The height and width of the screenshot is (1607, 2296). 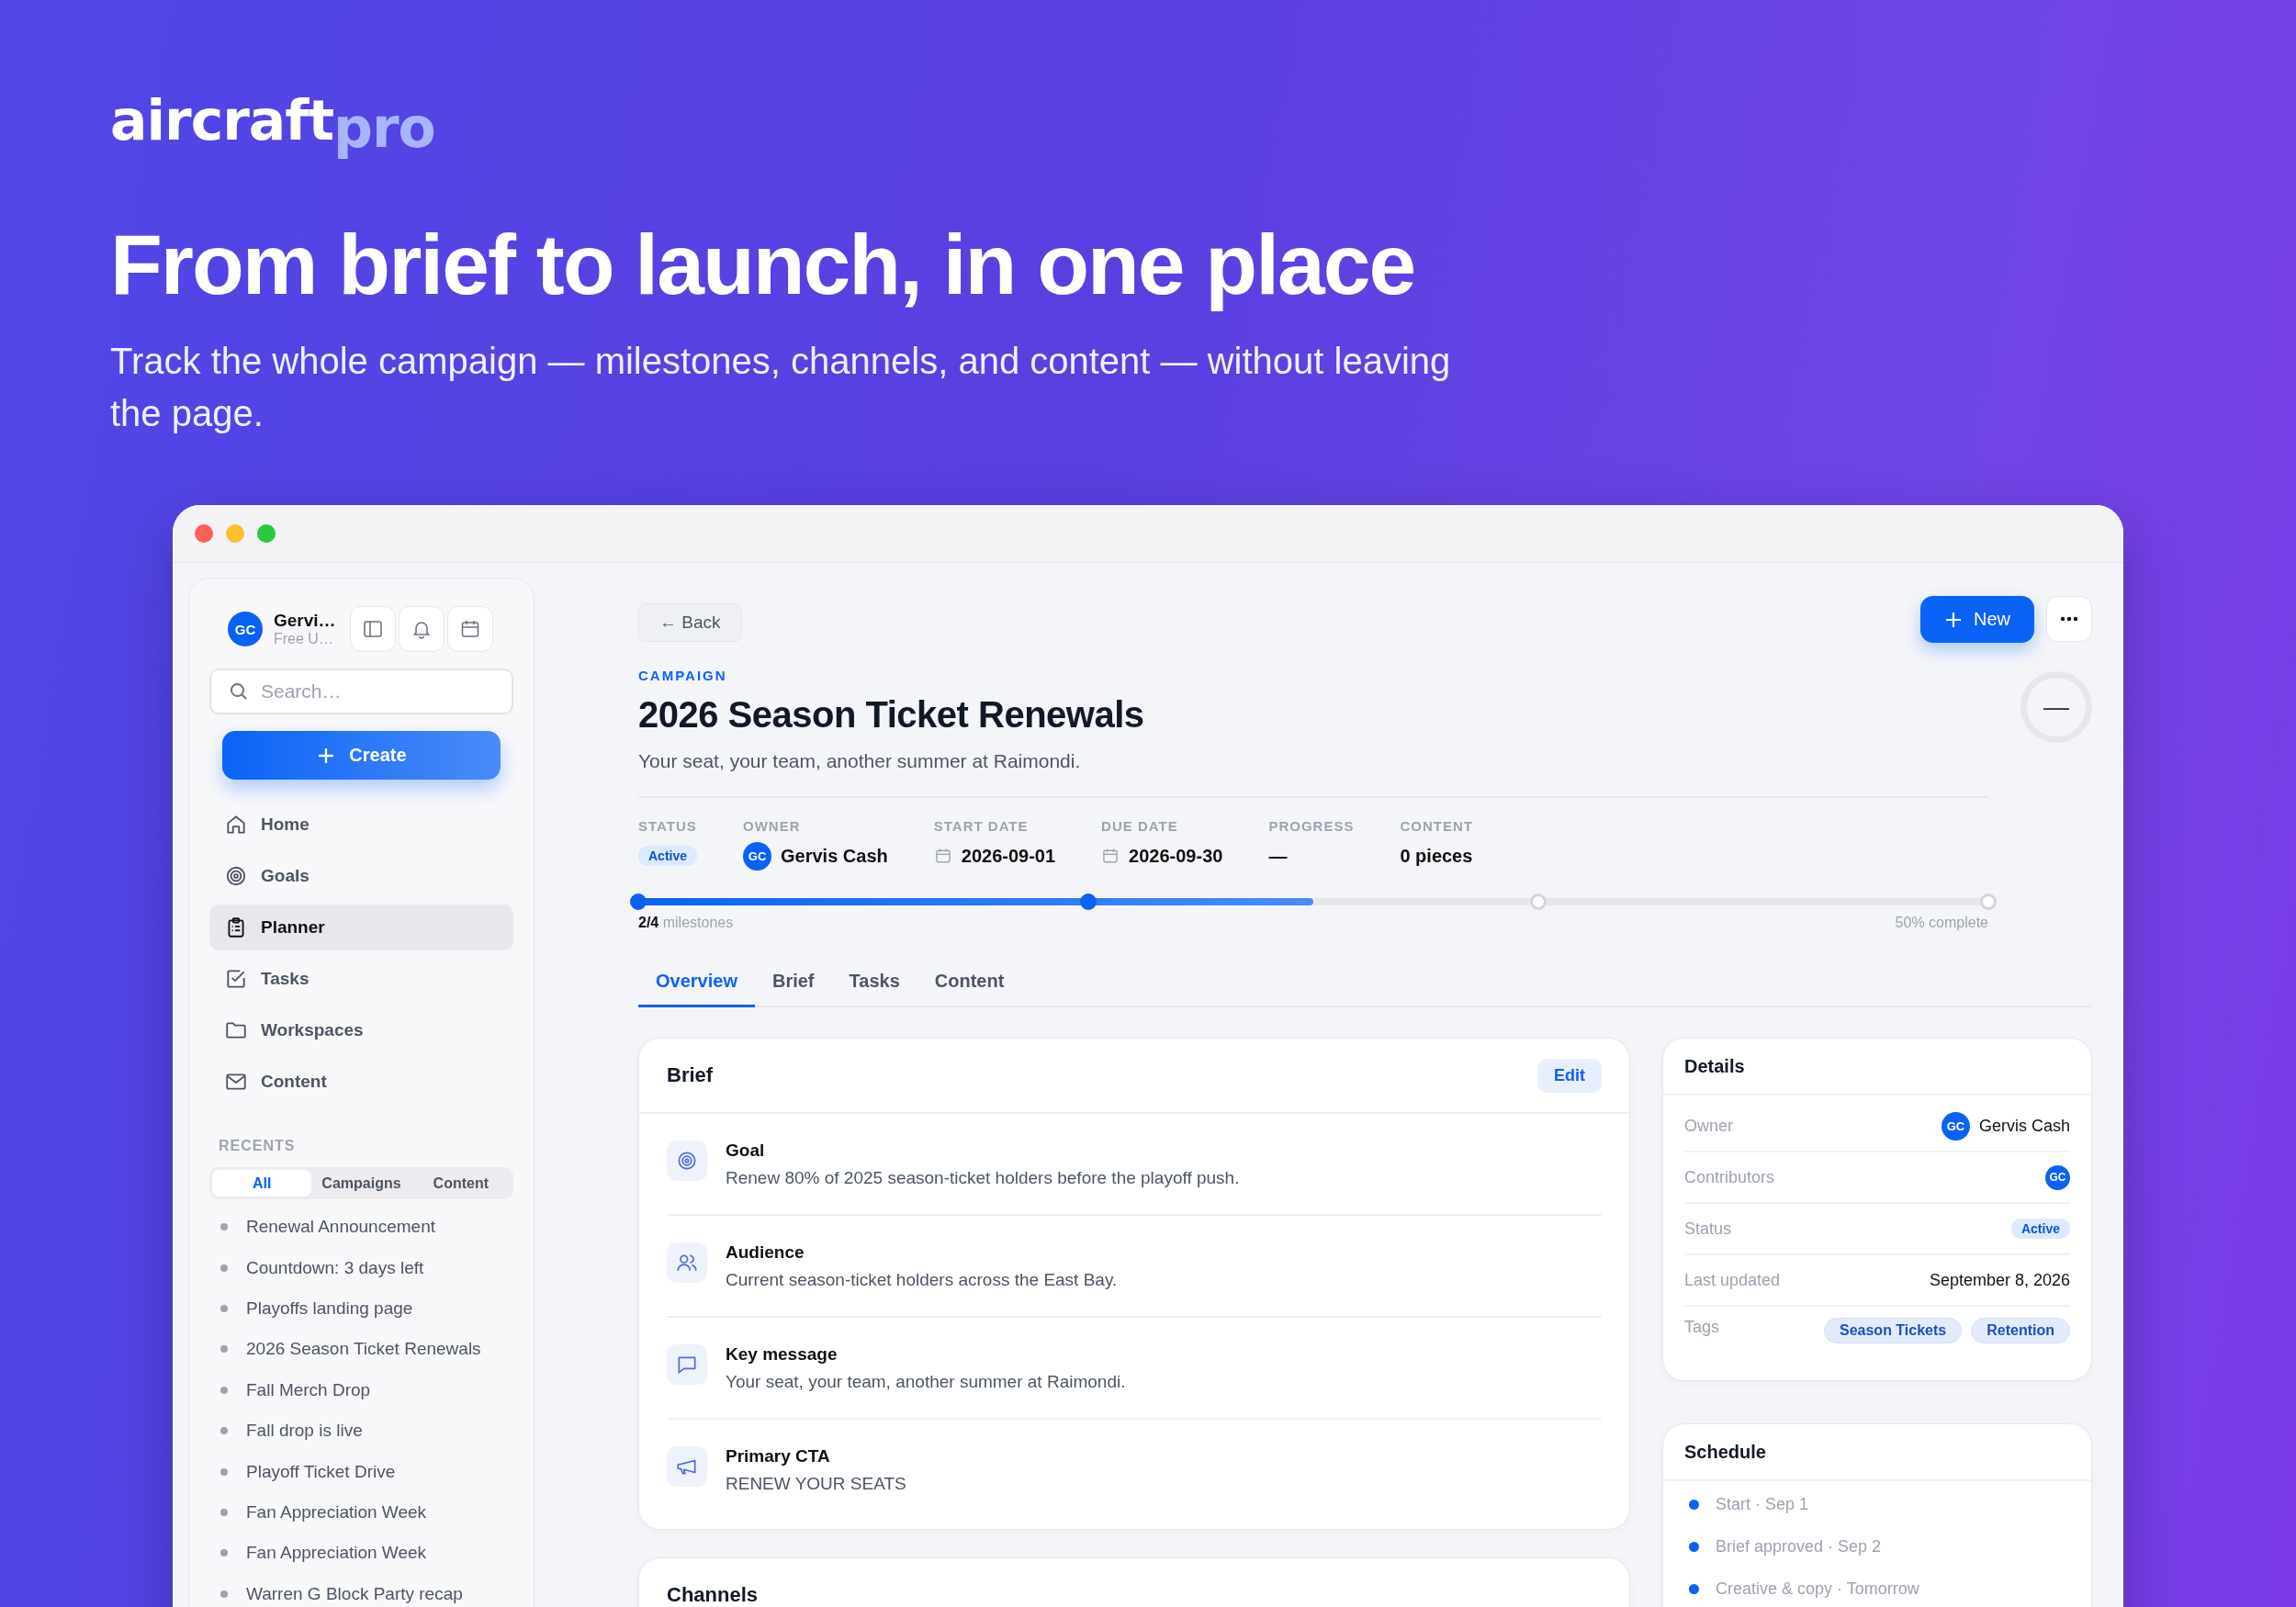 I want to click on eyebrow-label: CAMPAIGN, so click(x=683, y=675).